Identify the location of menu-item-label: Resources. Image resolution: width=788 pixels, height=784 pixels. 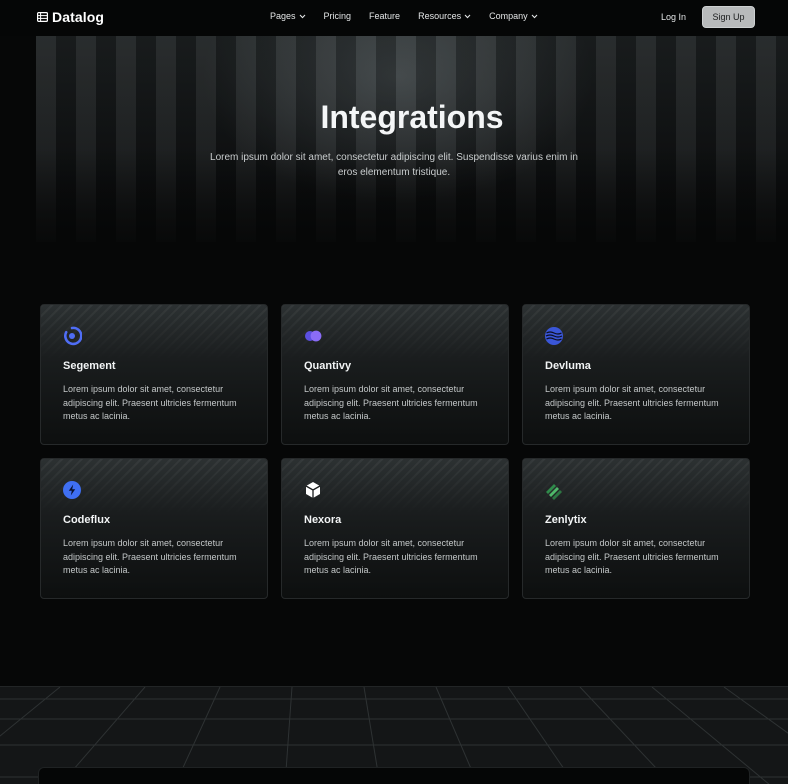
(440, 16).